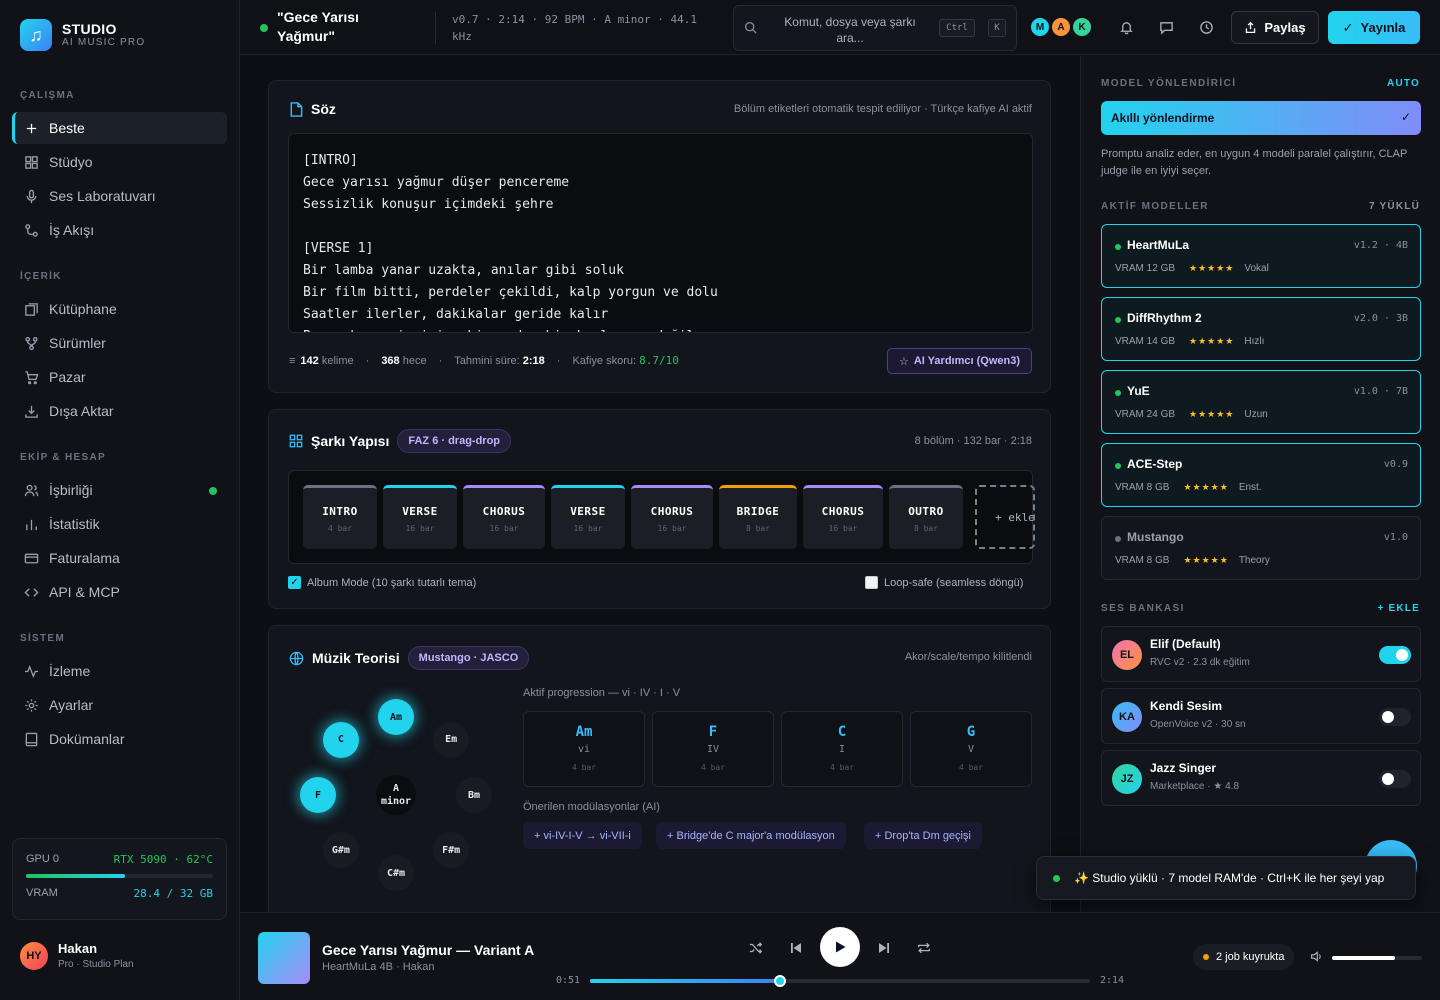 This screenshot has width=1440, height=1000. Describe the element at coordinates (842, 749) in the screenshot. I see `chord-card: CI 4 bar` at that location.